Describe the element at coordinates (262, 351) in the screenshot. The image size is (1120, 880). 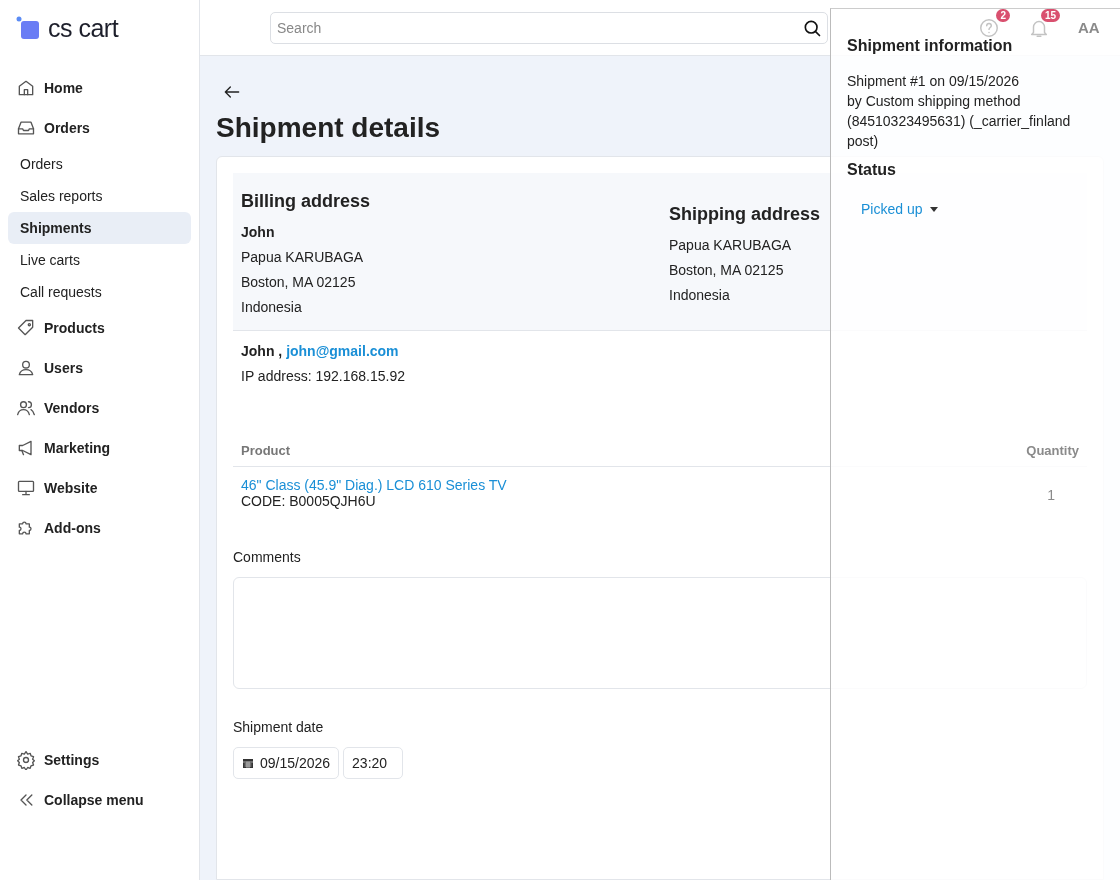
I see `customer-name: John ,` at that location.